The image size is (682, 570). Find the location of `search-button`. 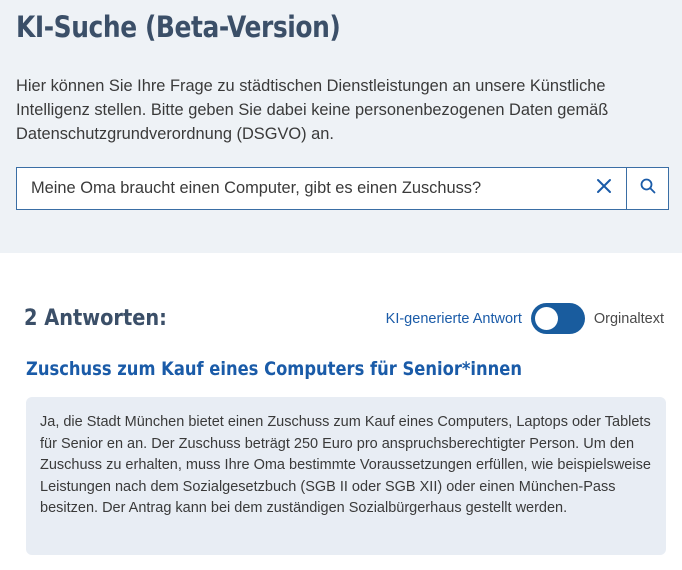

search-button is located at coordinates (647, 188).